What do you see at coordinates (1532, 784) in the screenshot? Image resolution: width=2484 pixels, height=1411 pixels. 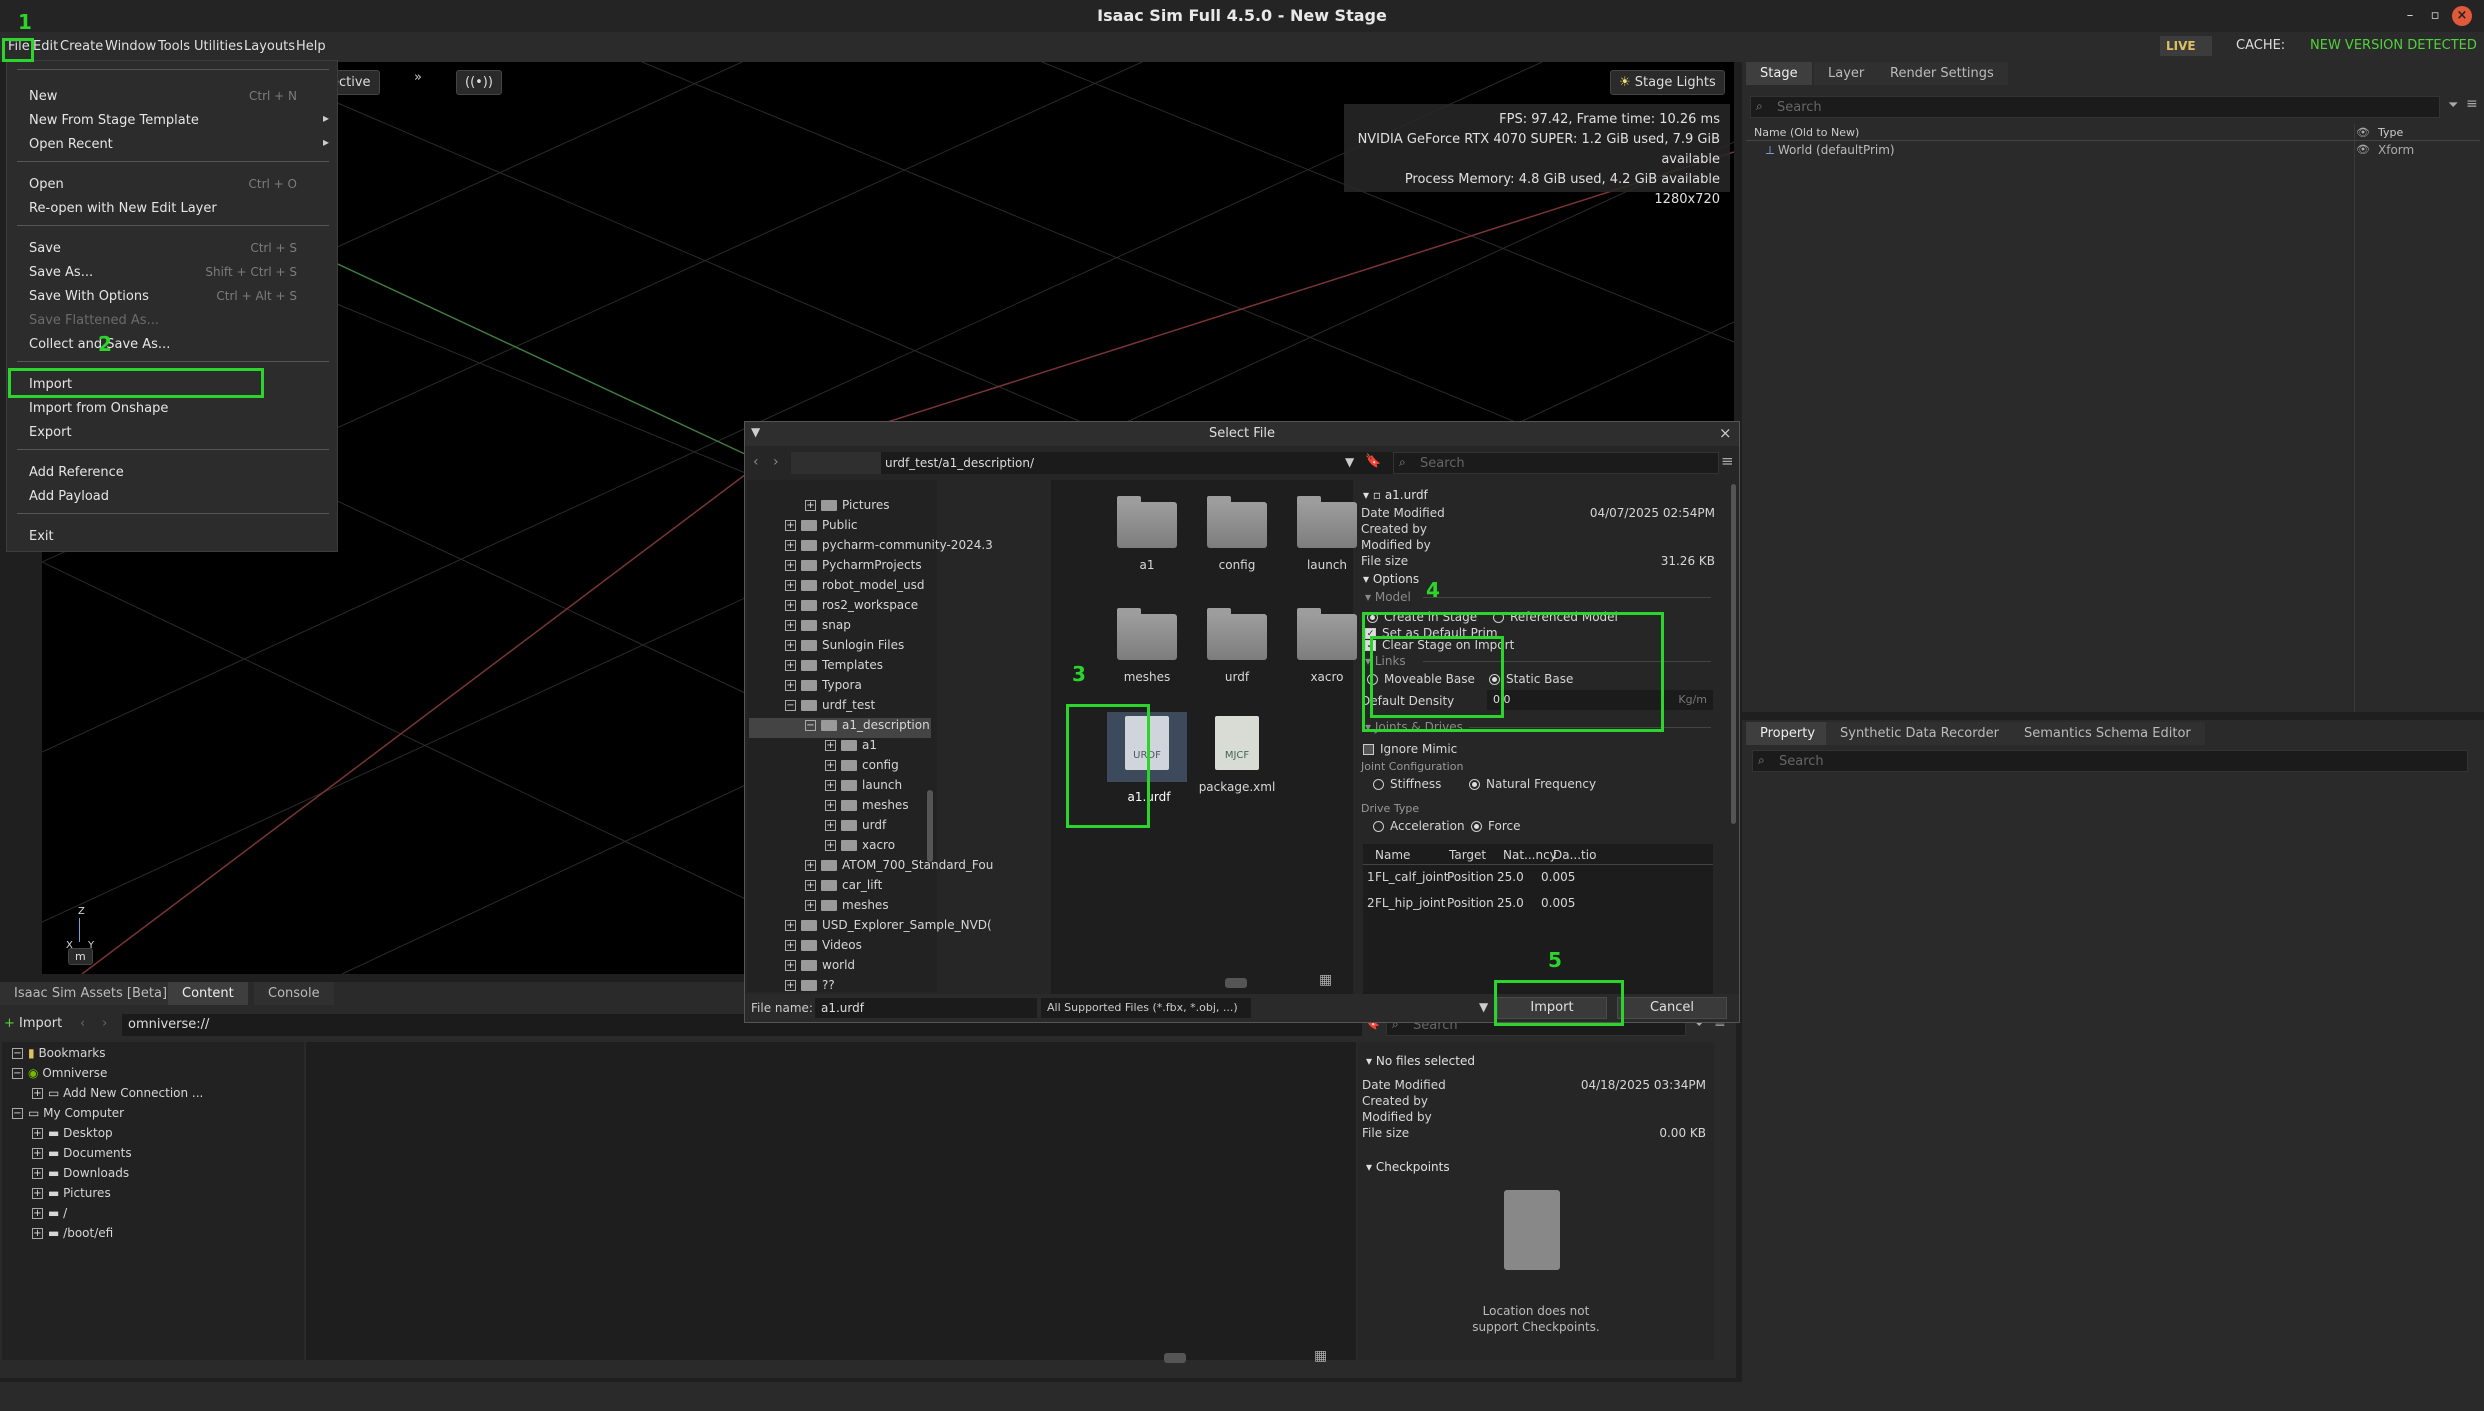 I see `radio-natural-frequency: Natural Frequency` at bounding box center [1532, 784].